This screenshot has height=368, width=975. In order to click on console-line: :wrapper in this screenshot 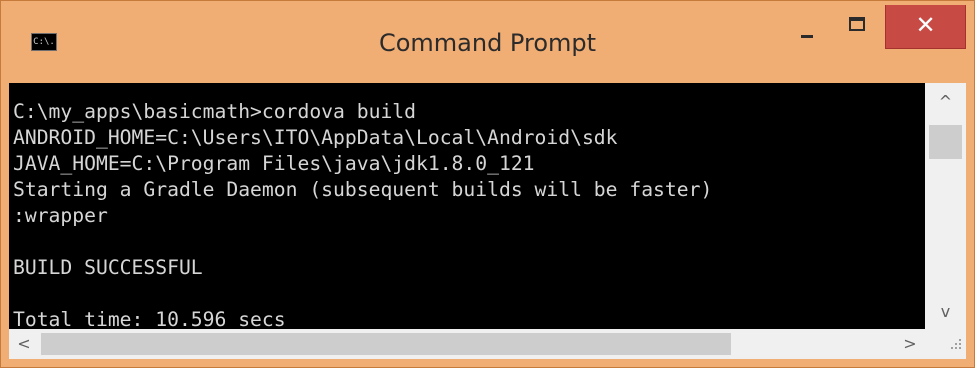, I will do `click(60, 215)`.